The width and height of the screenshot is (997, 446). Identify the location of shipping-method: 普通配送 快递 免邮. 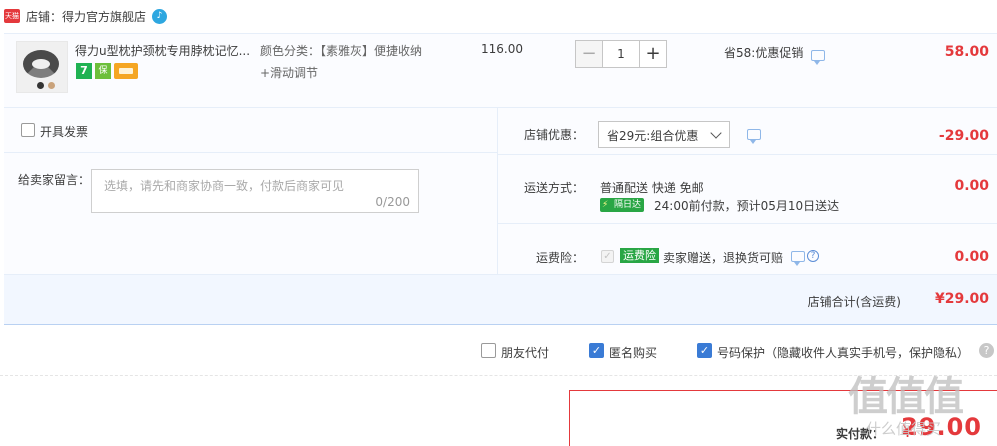
(652, 188).